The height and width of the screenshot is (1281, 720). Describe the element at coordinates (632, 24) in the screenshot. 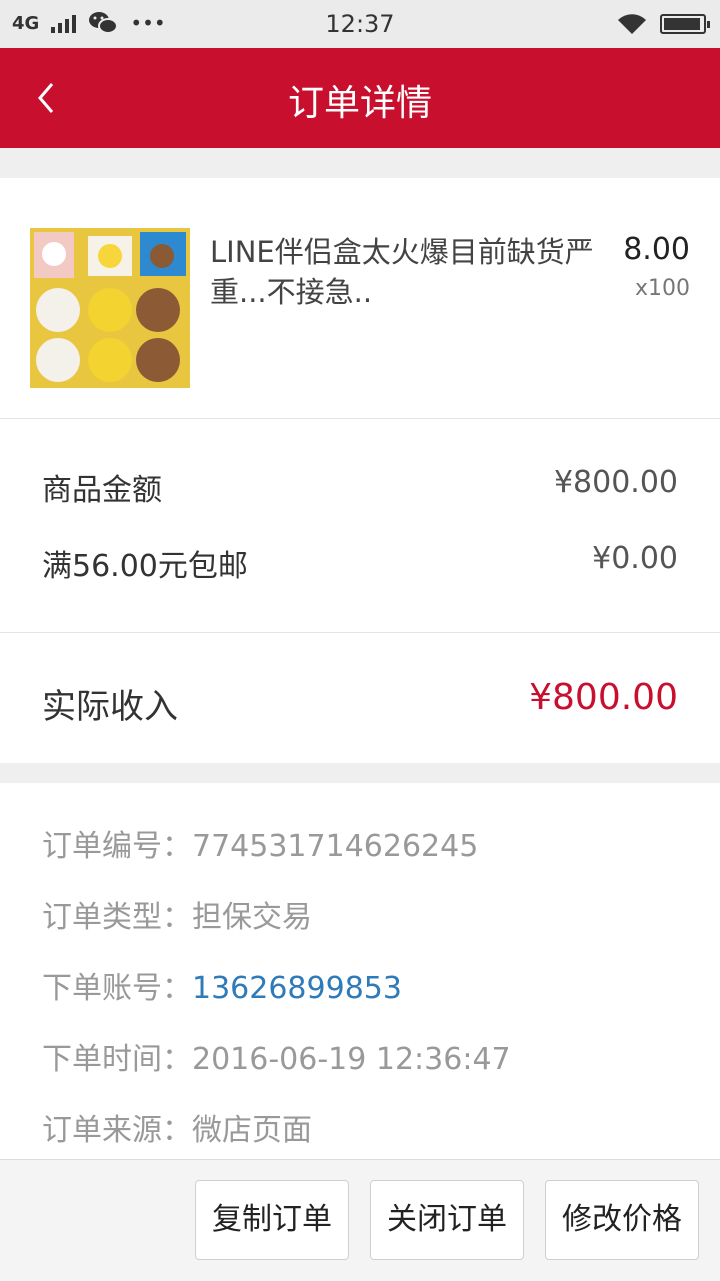

I see `wifi-icon` at that location.